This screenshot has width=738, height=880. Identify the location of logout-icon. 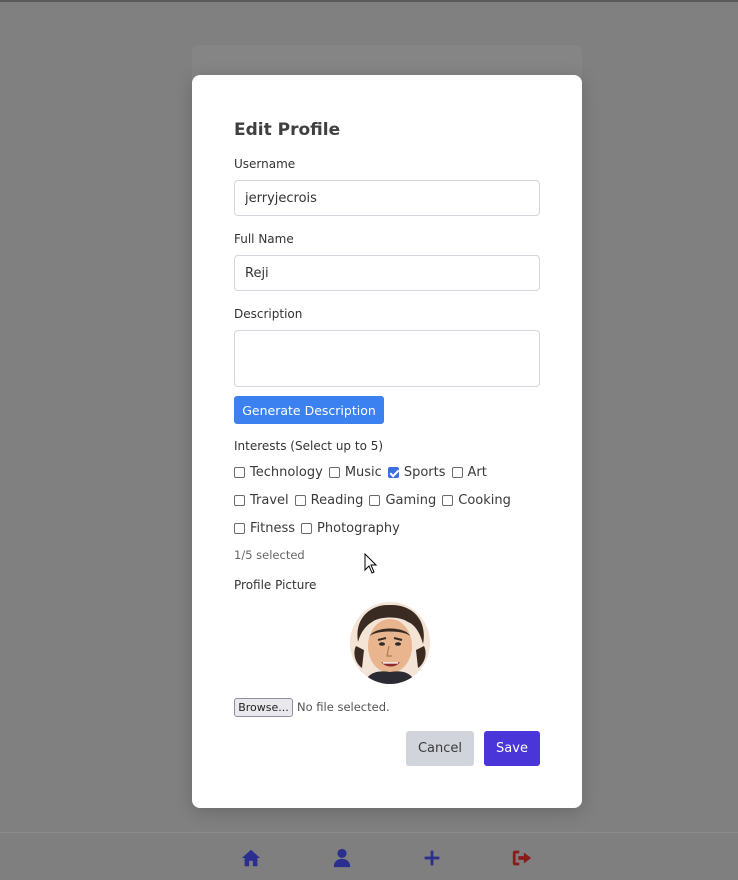
(522, 858).